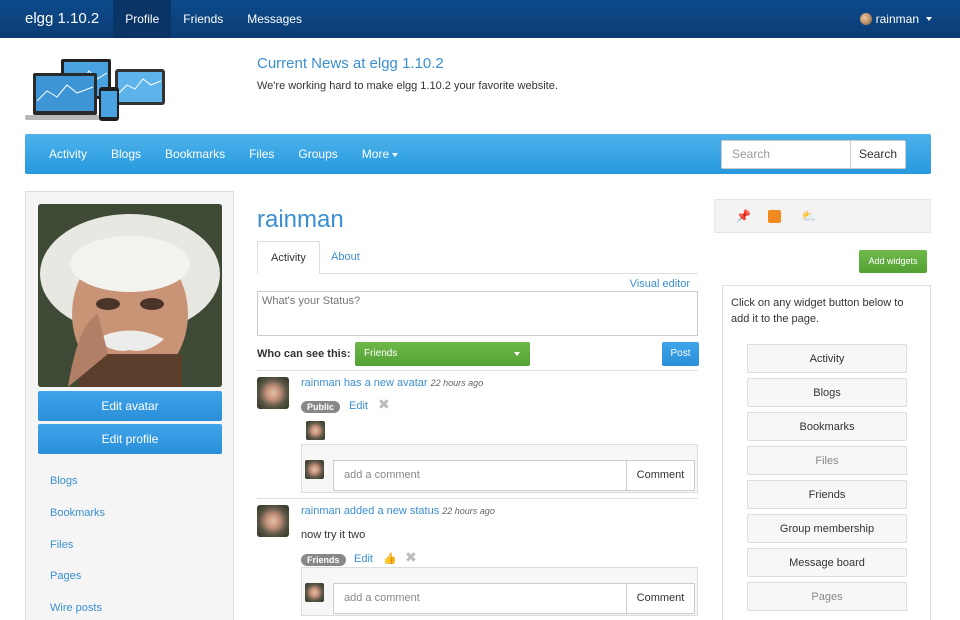 This screenshot has width=960, height=620. What do you see at coordinates (130, 439) in the screenshot?
I see `edit-profile-button: Edit profile` at bounding box center [130, 439].